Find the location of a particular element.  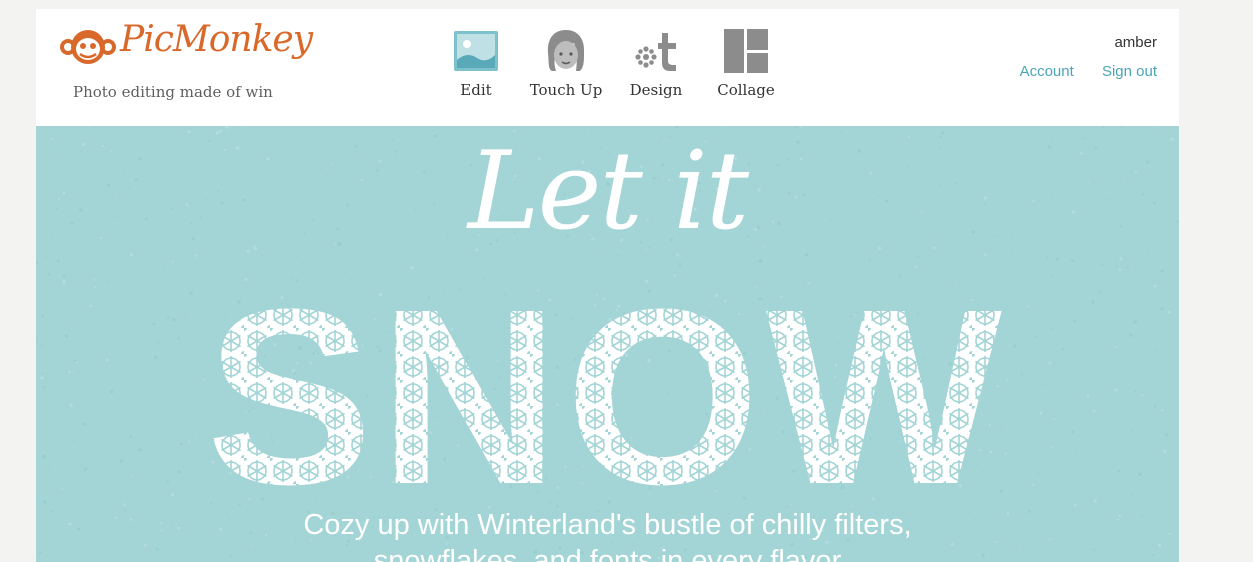

account-link: Account is located at coordinates (1047, 71).